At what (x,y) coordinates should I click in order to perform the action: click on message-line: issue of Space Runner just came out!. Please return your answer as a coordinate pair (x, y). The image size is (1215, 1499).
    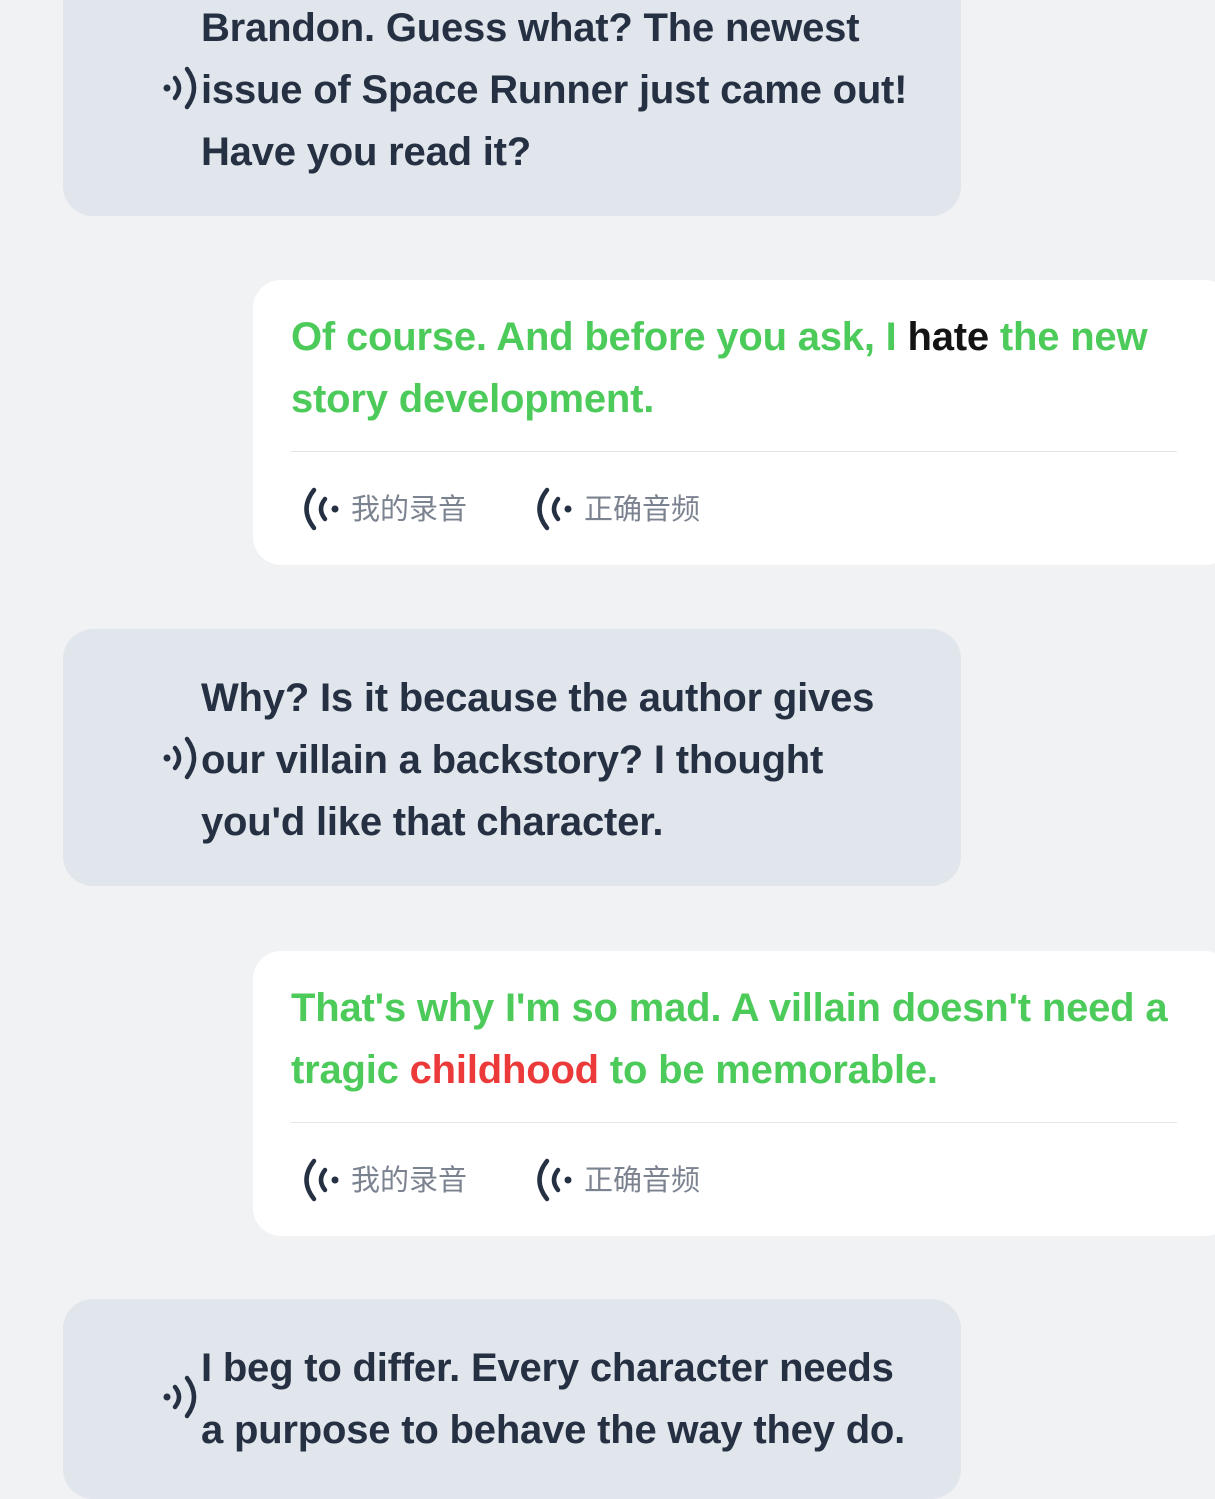
    Looking at the image, I should click on (554, 90).